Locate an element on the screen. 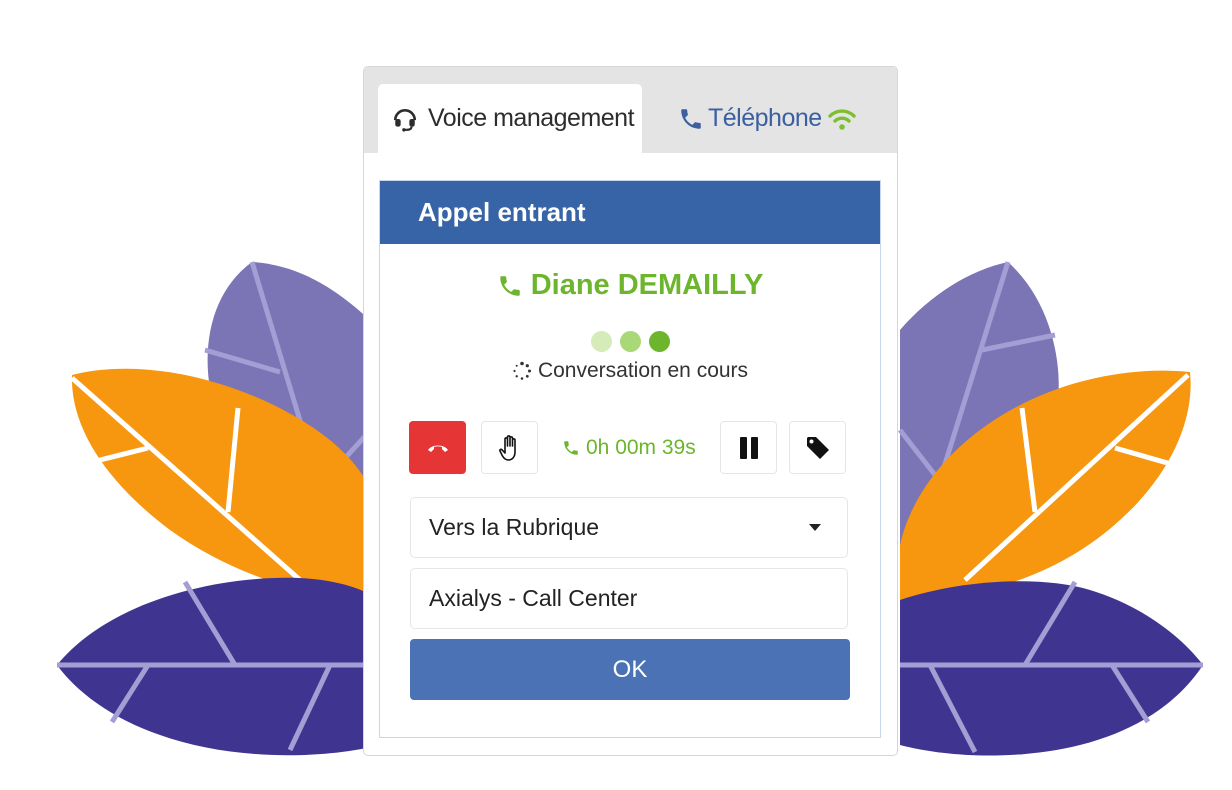  tab-telephone: Téléphone is located at coordinates (767, 118).